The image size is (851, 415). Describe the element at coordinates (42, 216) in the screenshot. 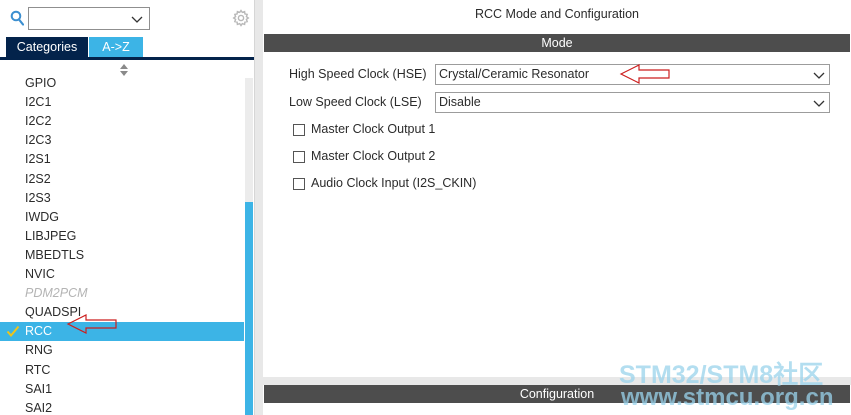

I see `peripheral-label: IWDG` at that location.